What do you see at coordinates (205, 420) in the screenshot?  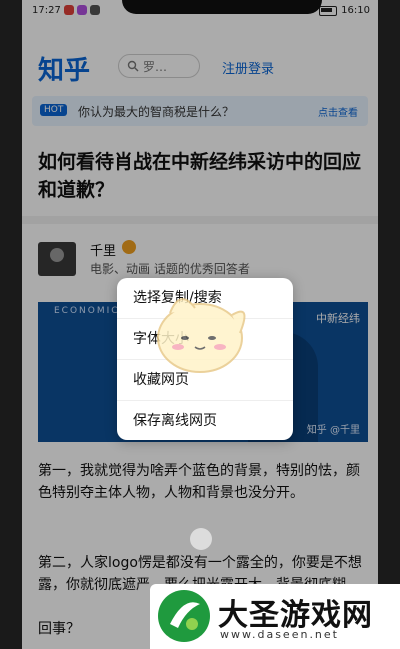 I see `menu-item-save-offline: 保存离线网页` at bounding box center [205, 420].